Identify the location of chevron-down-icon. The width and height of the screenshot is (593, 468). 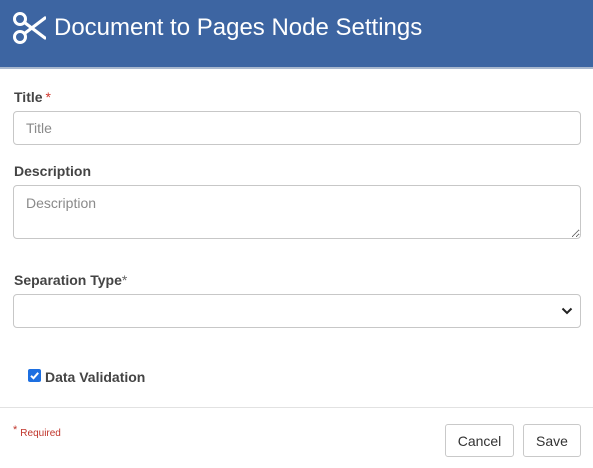
(567, 311).